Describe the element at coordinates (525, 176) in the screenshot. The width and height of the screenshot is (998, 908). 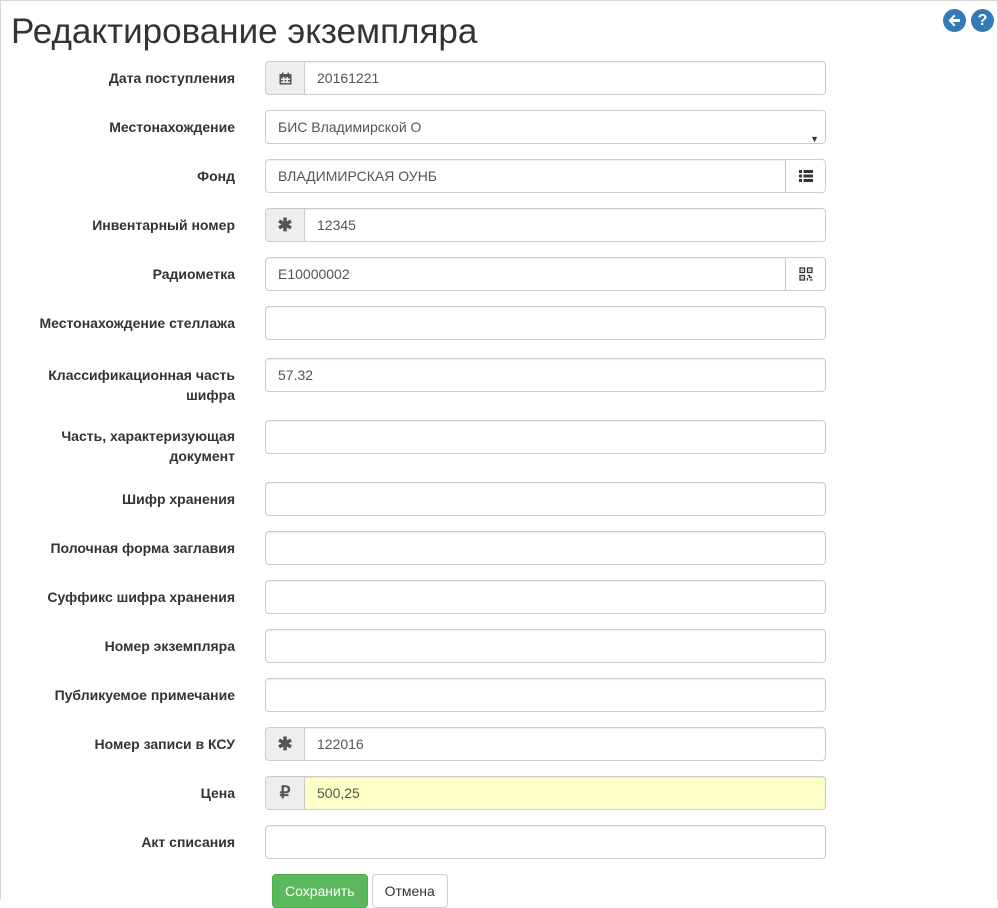
I see `fund-input: ВЛАДИМИРСКАЯ ОУНБ` at that location.